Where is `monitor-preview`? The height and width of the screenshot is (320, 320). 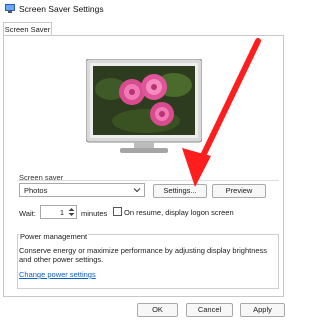 monitor-preview is located at coordinates (144, 106).